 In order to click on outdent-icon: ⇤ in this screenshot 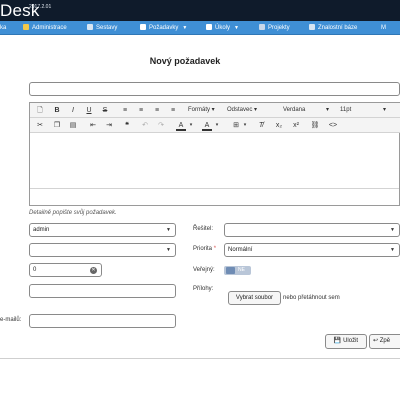, I will do `click(93, 125)`.